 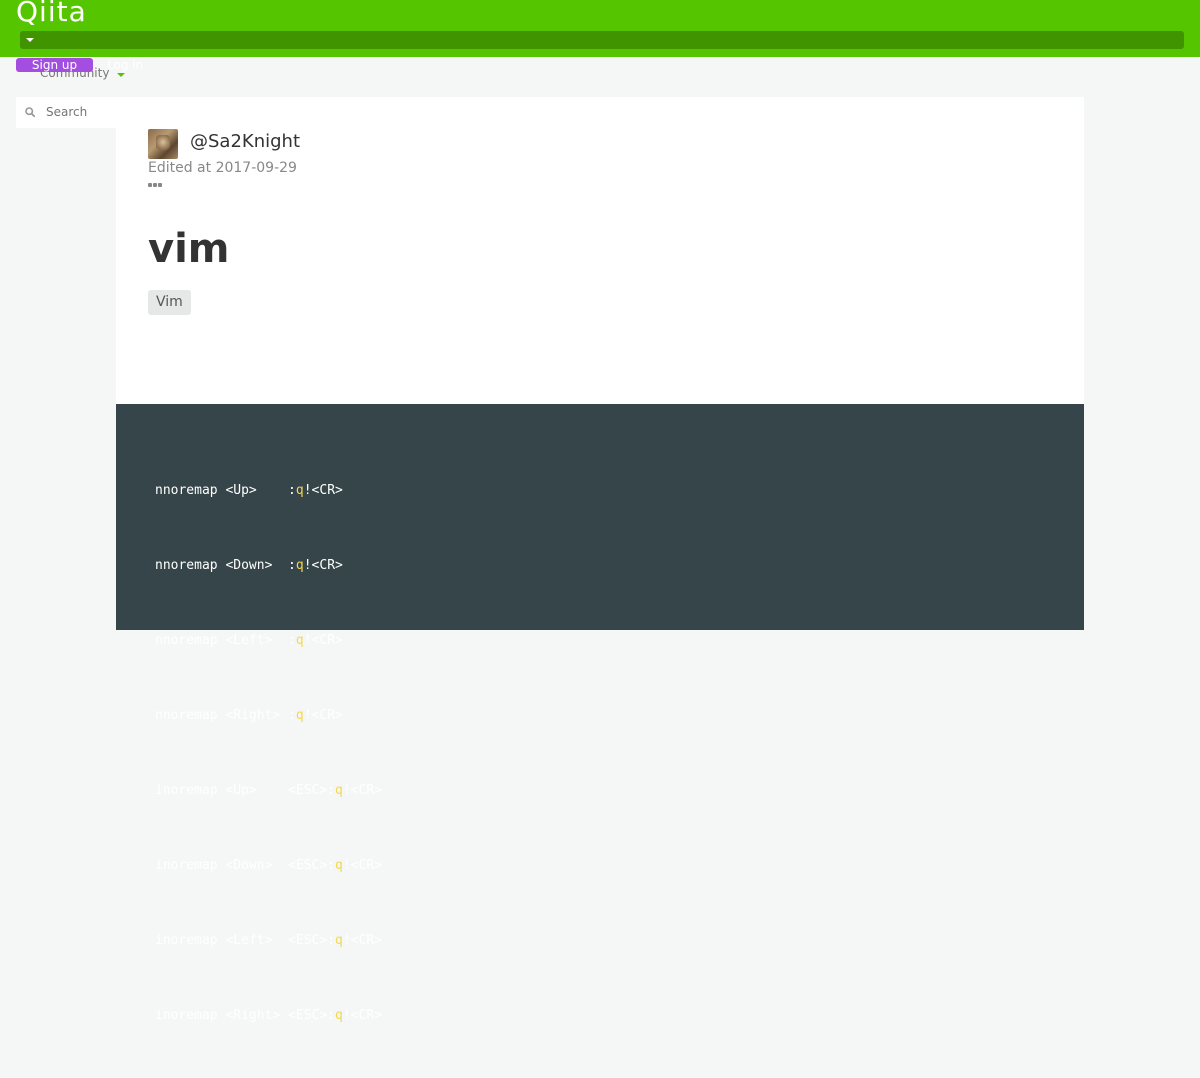 I want to click on more-options-icon, so click(x=156, y=186).